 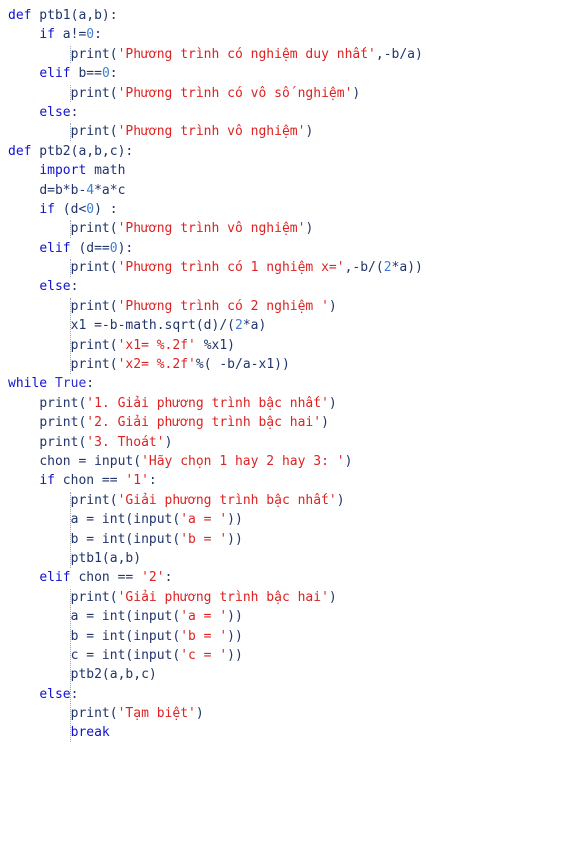 I want to click on code-token-str: 'Phương trình có 1 nghiệm x=', so click(x=231, y=268).